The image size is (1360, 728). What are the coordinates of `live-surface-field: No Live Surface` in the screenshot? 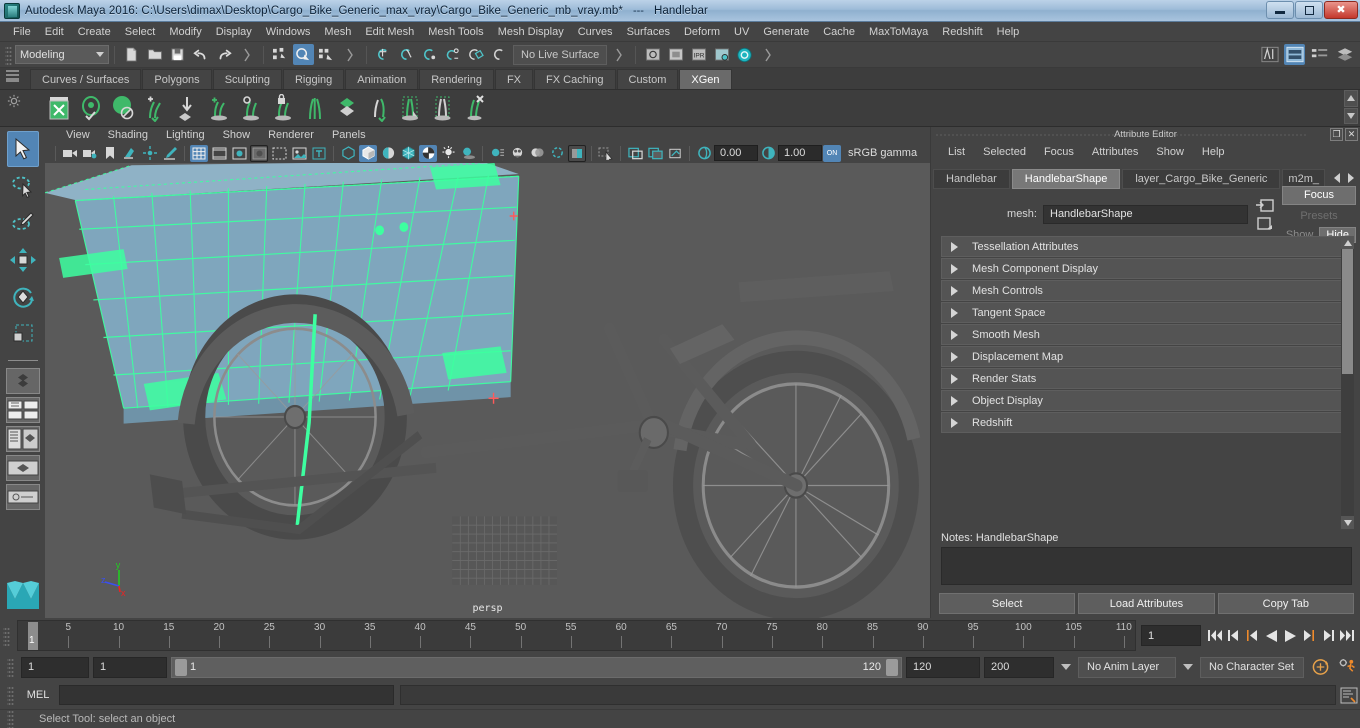 It's located at (560, 54).